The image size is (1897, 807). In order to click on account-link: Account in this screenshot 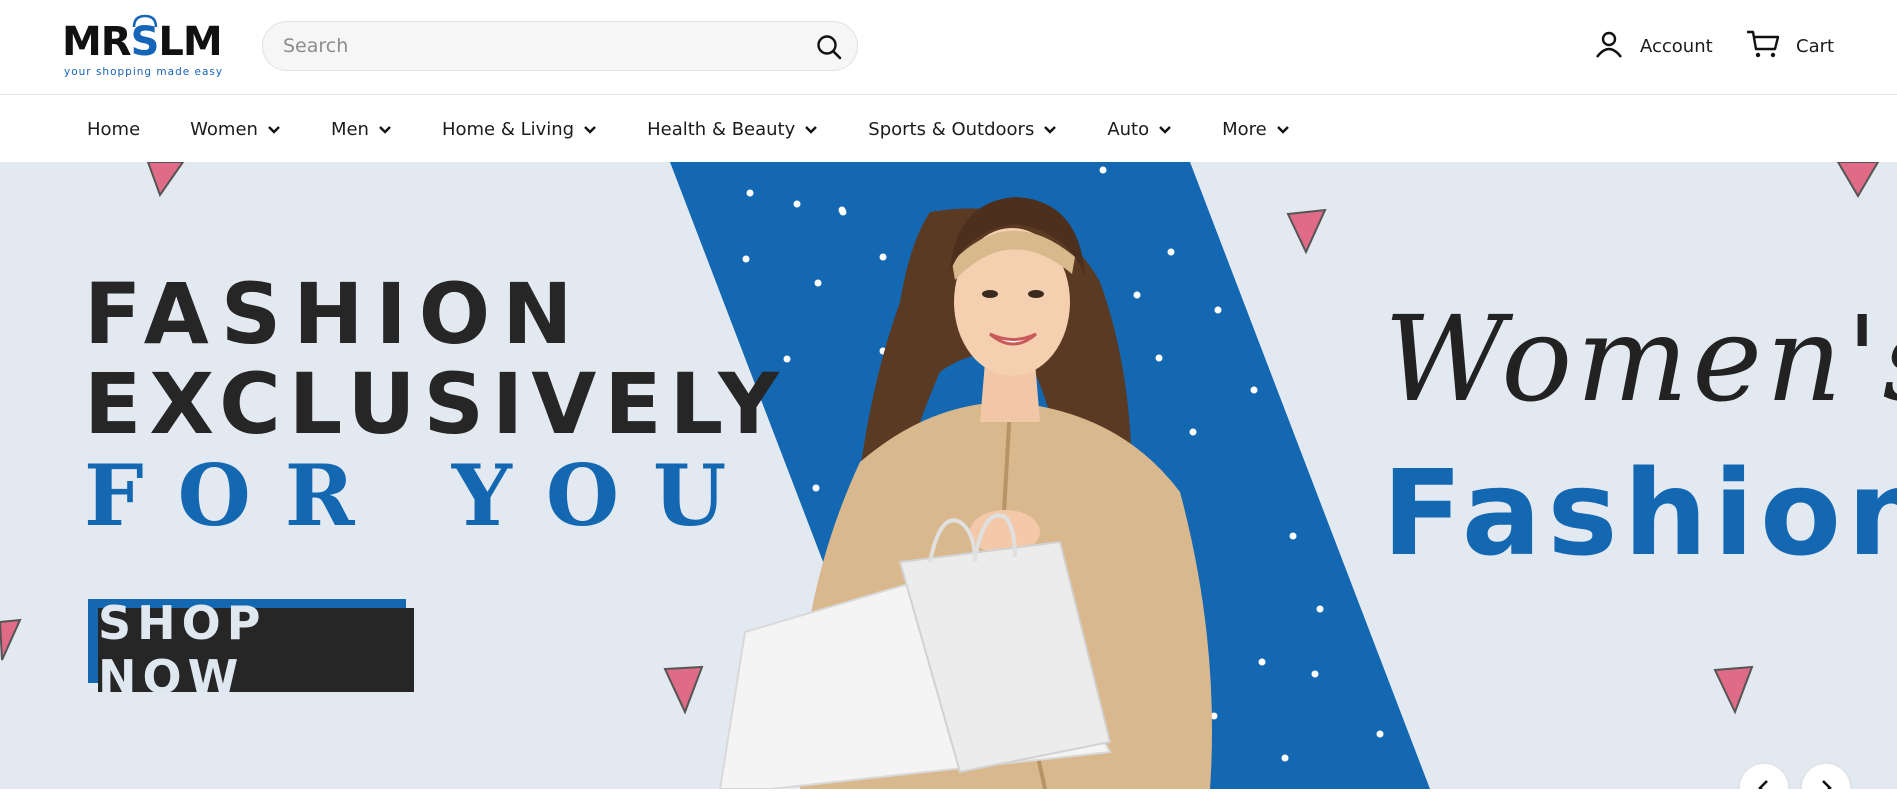, I will do `click(1653, 46)`.